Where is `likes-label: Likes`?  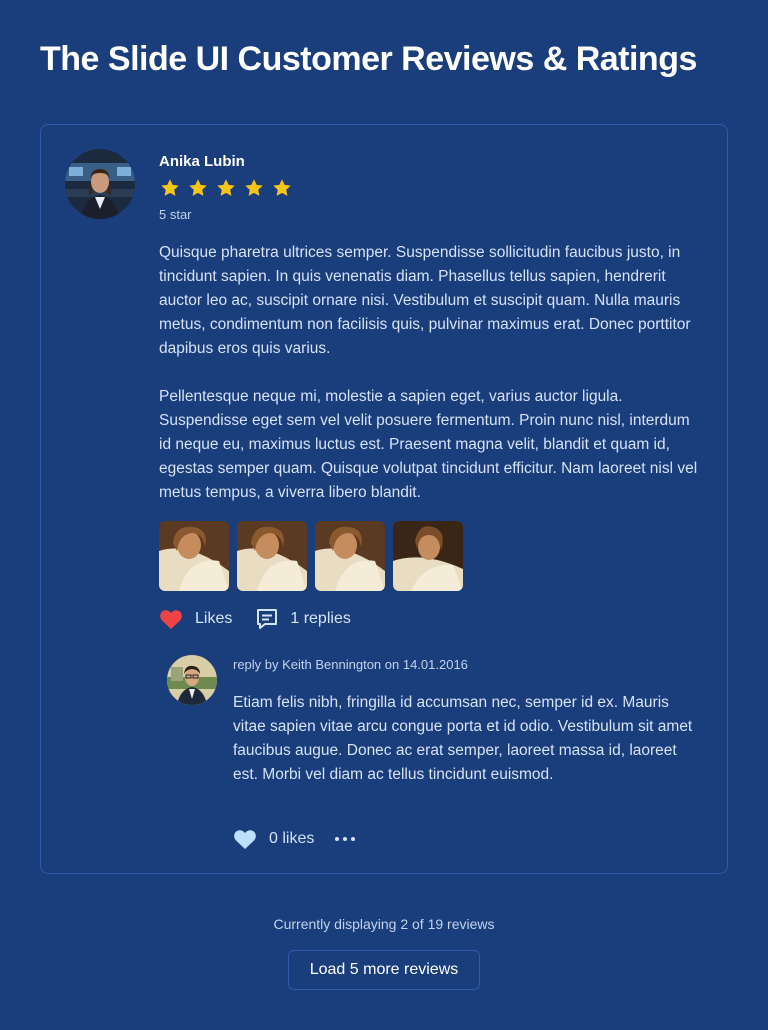
likes-label: Likes is located at coordinates (214, 618).